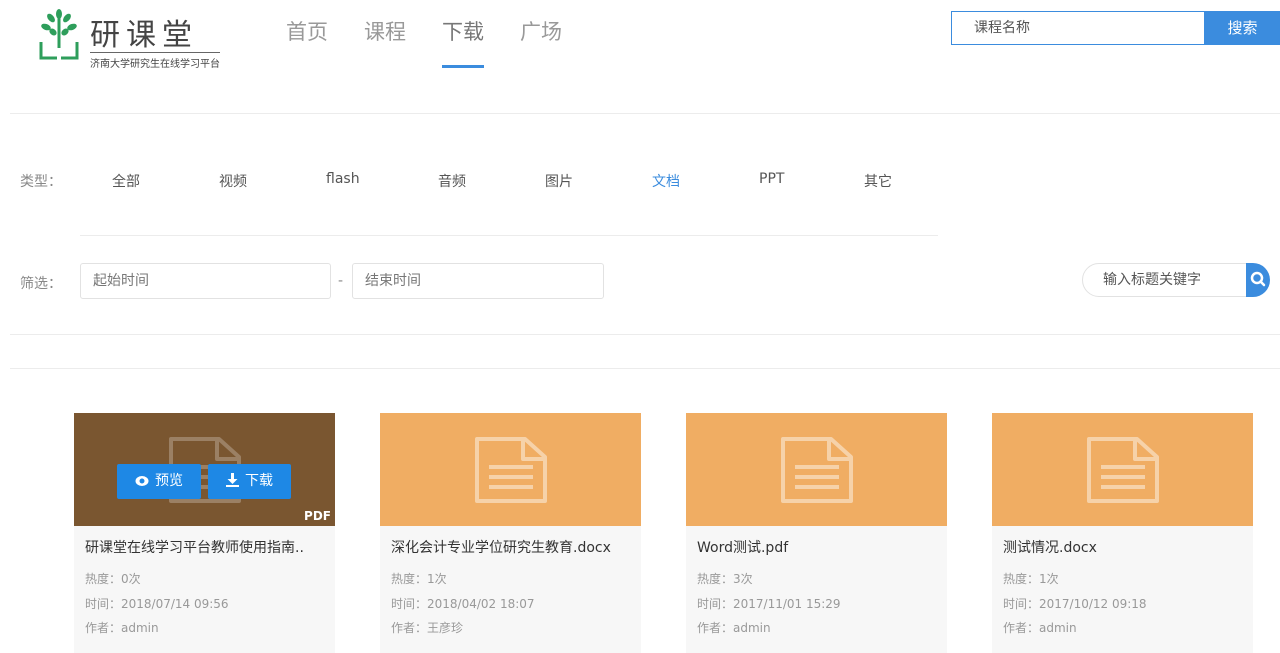 Image resolution: width=1280 pixels, height=653 pixels. I want to click on main-nav: 首页 课程 下载 广场, so click(424, 35).